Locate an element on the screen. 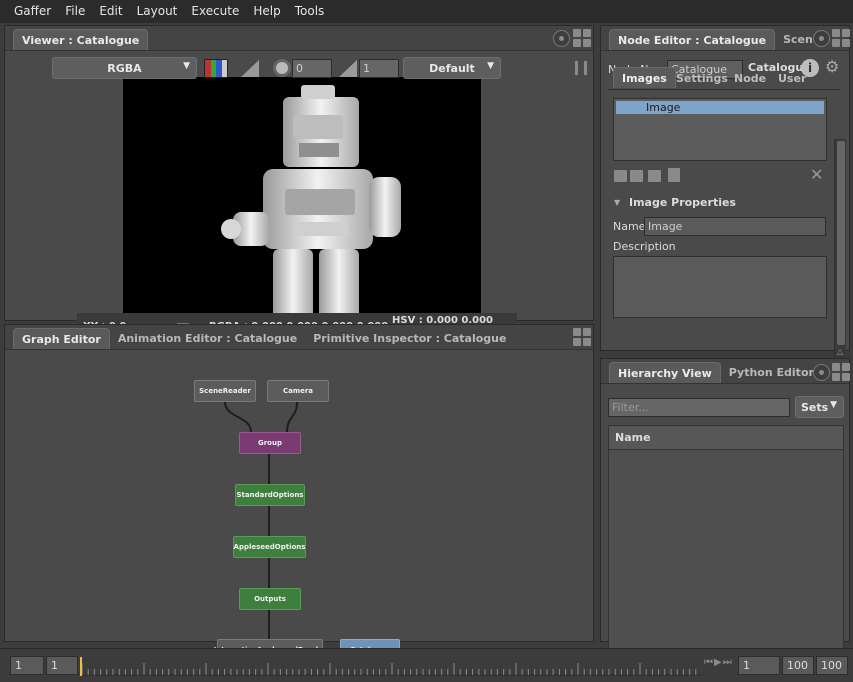 The width and height of the screenshot is (853, 682). node-appleseed-options: AppleseedOptions is located at coordinates (269, 547).